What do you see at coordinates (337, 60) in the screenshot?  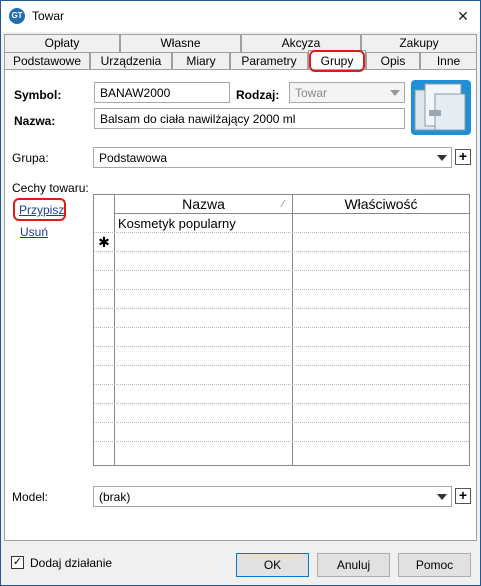 I see `tab-grupy: Grupy` at bounding box center [337, 60].